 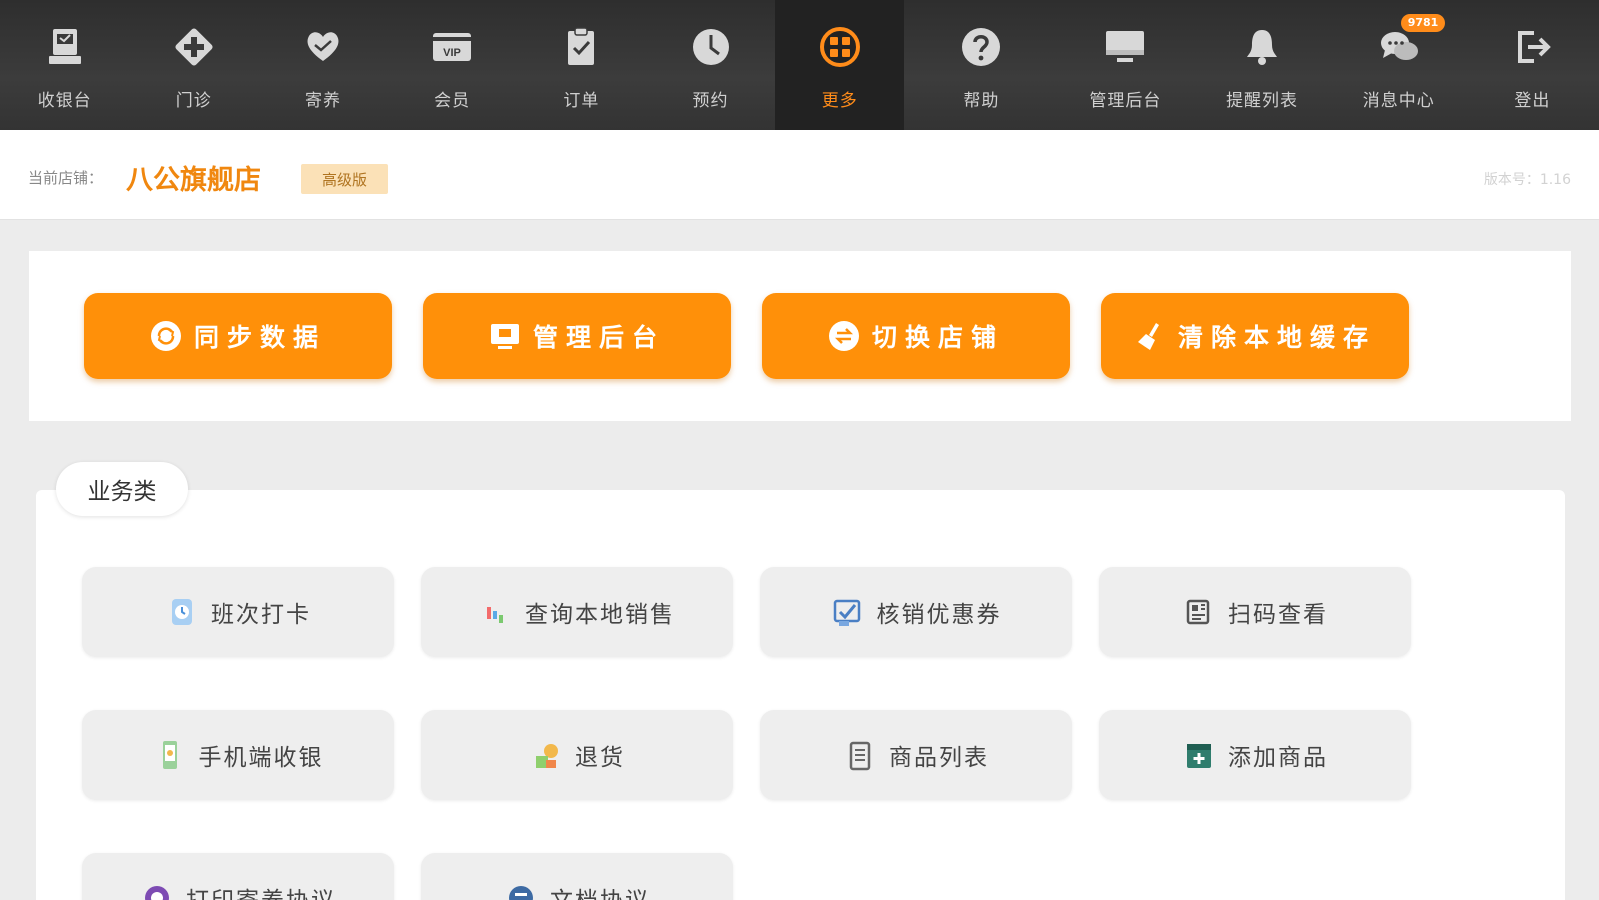 I want to click on print-boarding-agreement-button: 打印寄养协议, so click(x=238, y=876).